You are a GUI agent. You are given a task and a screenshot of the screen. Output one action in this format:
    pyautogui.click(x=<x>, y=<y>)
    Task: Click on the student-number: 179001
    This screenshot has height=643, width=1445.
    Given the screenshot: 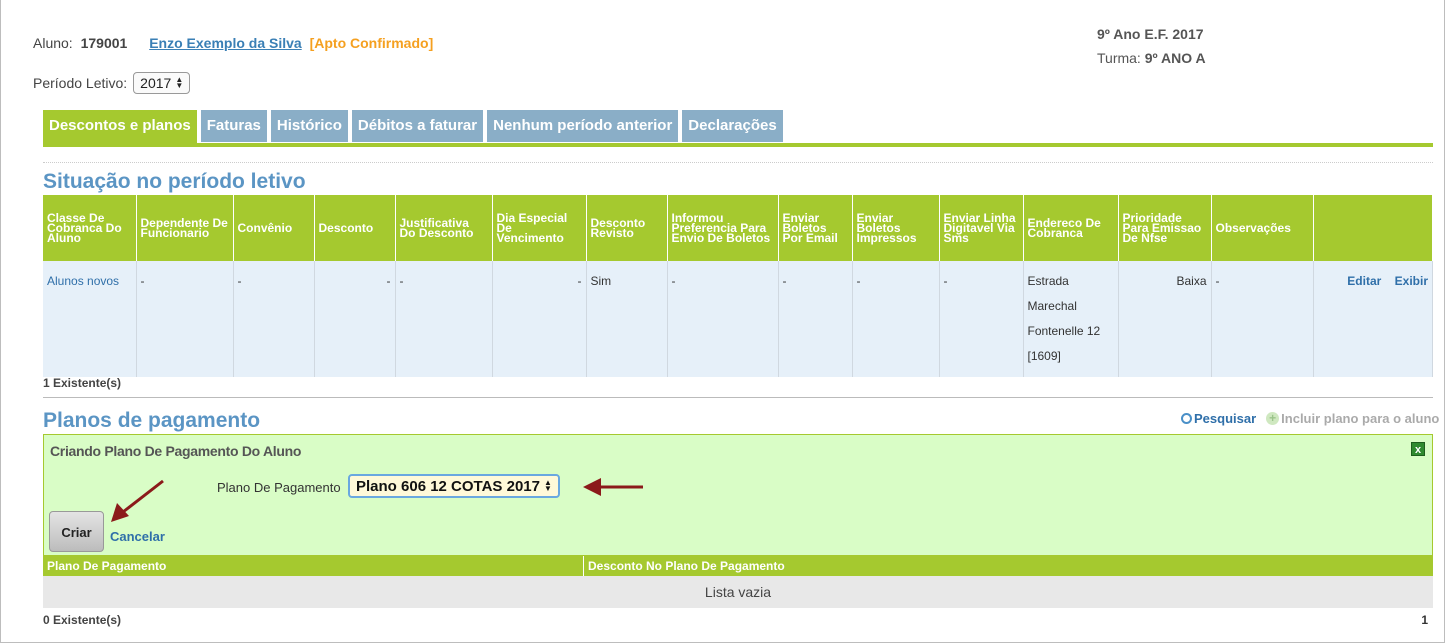 What is the action you would take?
    pyautogui.click(x=104, y=43)
    